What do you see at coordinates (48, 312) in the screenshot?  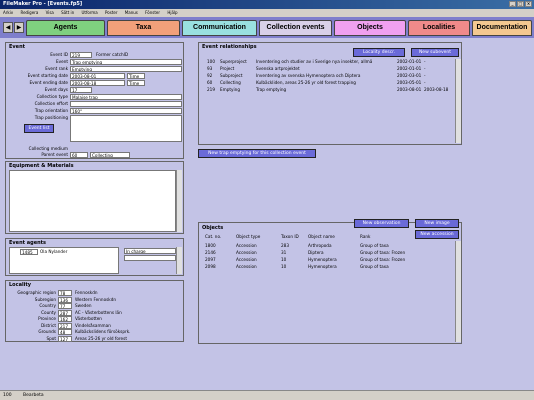 I see `locality-label-county: County` at bounding box center [48, 312].